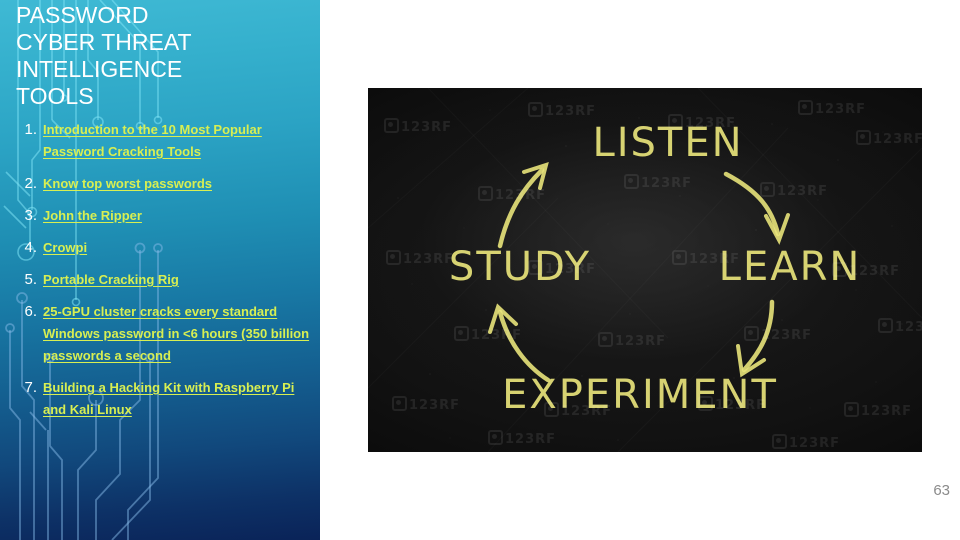 Image resolution: width=960 pixels, height=540 pixels. Describe the element at coordinates (524, 346) in the screenshot. I see `arrow-experiment-to-study` at that location.